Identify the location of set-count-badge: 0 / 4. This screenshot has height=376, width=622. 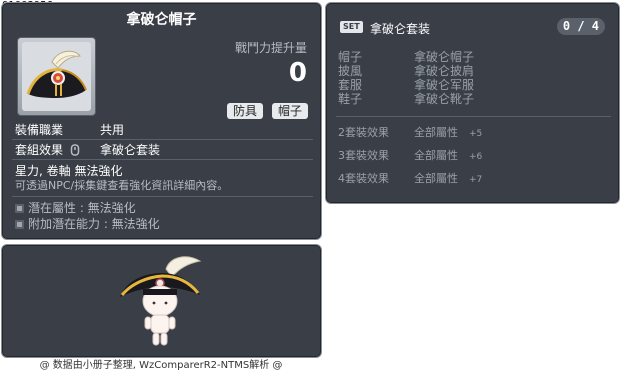
(580, 26).